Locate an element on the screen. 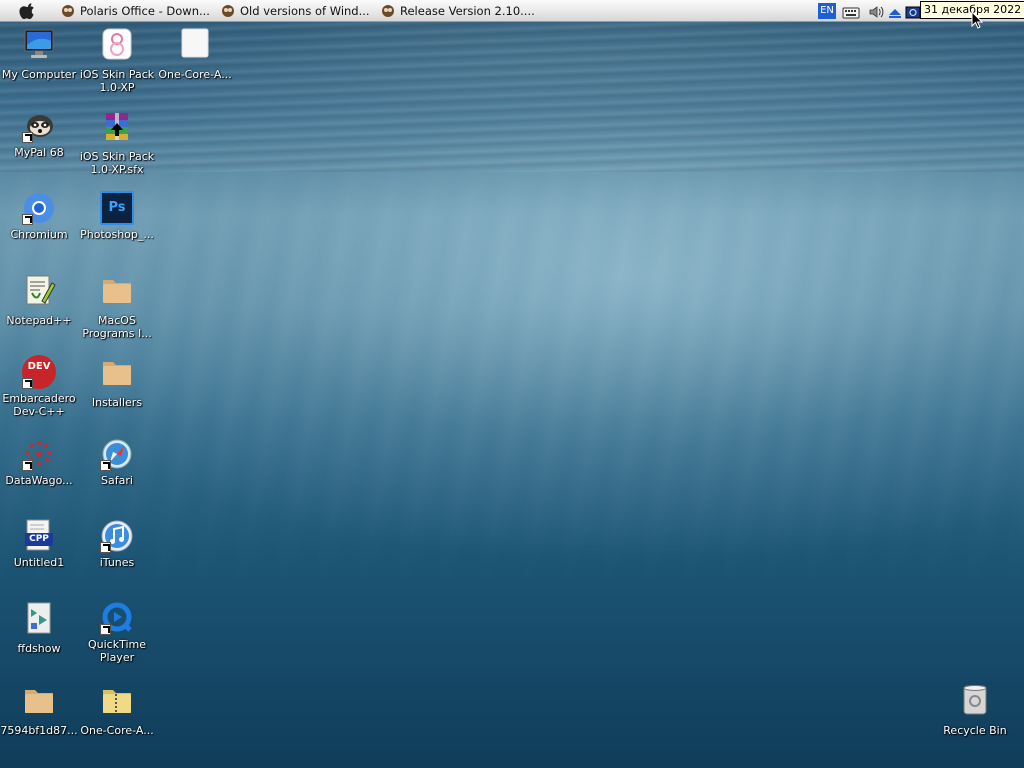  desktop-icon-label: Safari is located at coordinates (117, 480).